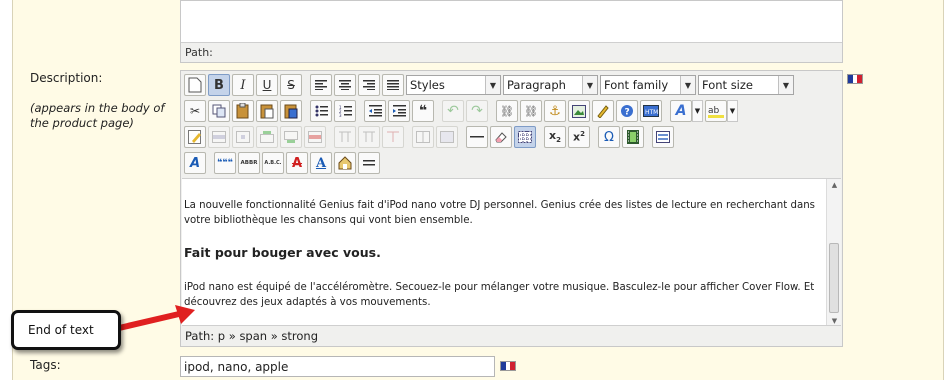 The image size is (949, 380). What do you see at coordinates (345, 137) in the screenshot?
I see `insert-col-before-icon` at bounding box center [345, 137].